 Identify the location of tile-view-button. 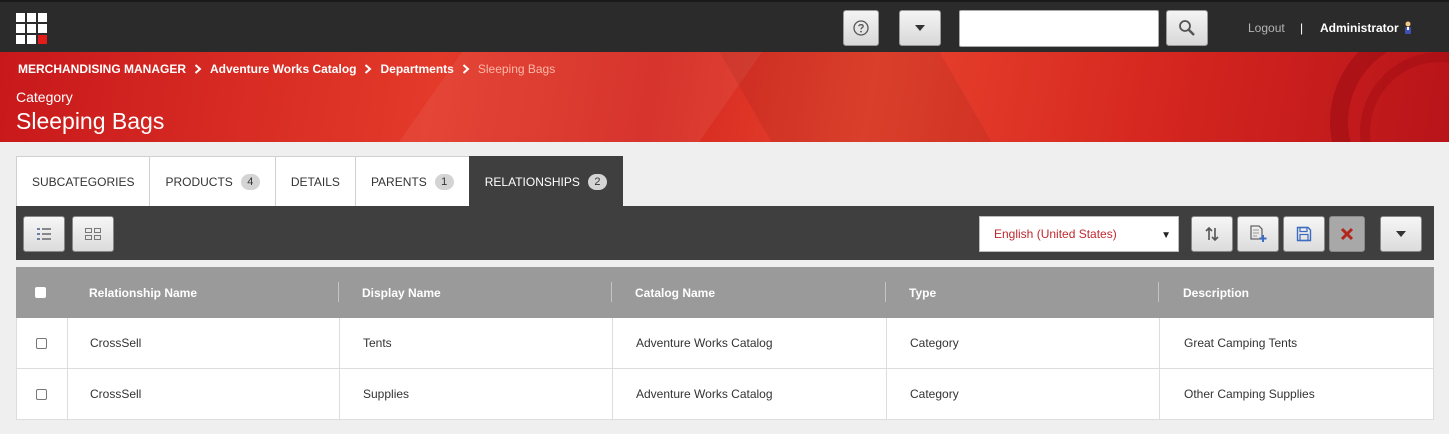
(93, 234).